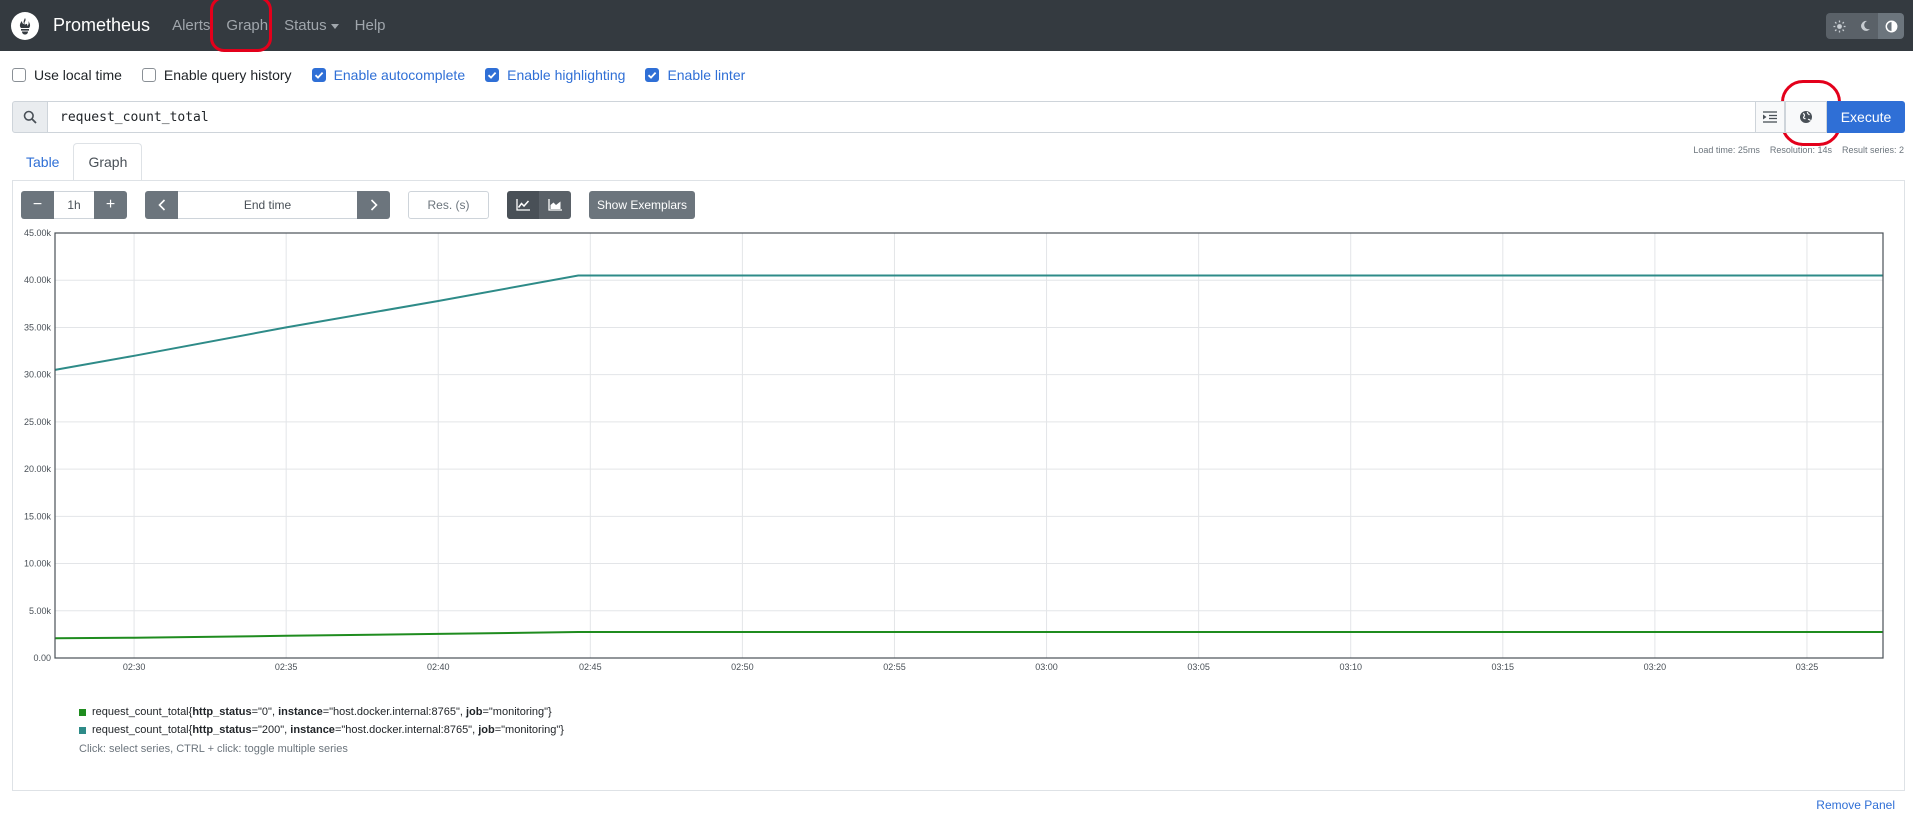  What do you see at coordinates (438, 667) in the screenshot?
I see `x-tick-label: 02:40` at bounding box center [438, 667].